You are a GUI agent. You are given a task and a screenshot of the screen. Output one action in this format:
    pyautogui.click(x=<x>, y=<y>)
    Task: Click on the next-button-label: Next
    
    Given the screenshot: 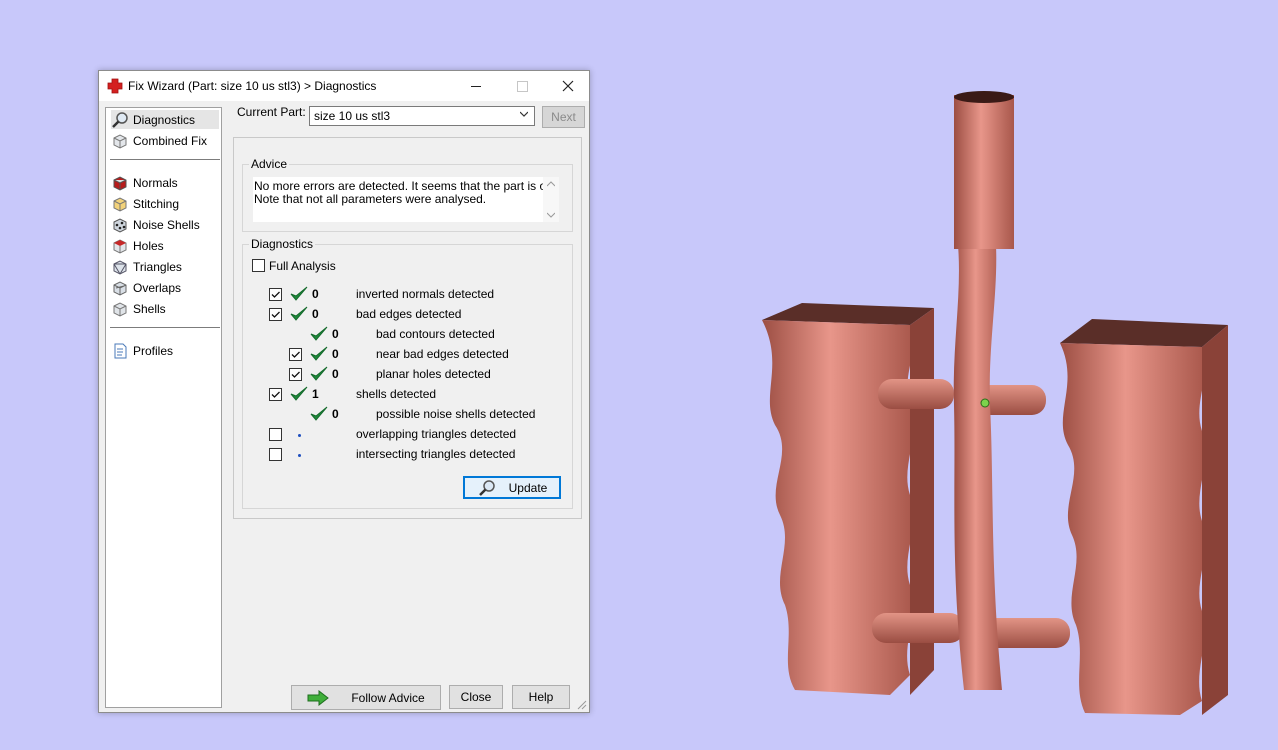 What is the action you would take?
    pyautogui.click(x=563, y=117)
    